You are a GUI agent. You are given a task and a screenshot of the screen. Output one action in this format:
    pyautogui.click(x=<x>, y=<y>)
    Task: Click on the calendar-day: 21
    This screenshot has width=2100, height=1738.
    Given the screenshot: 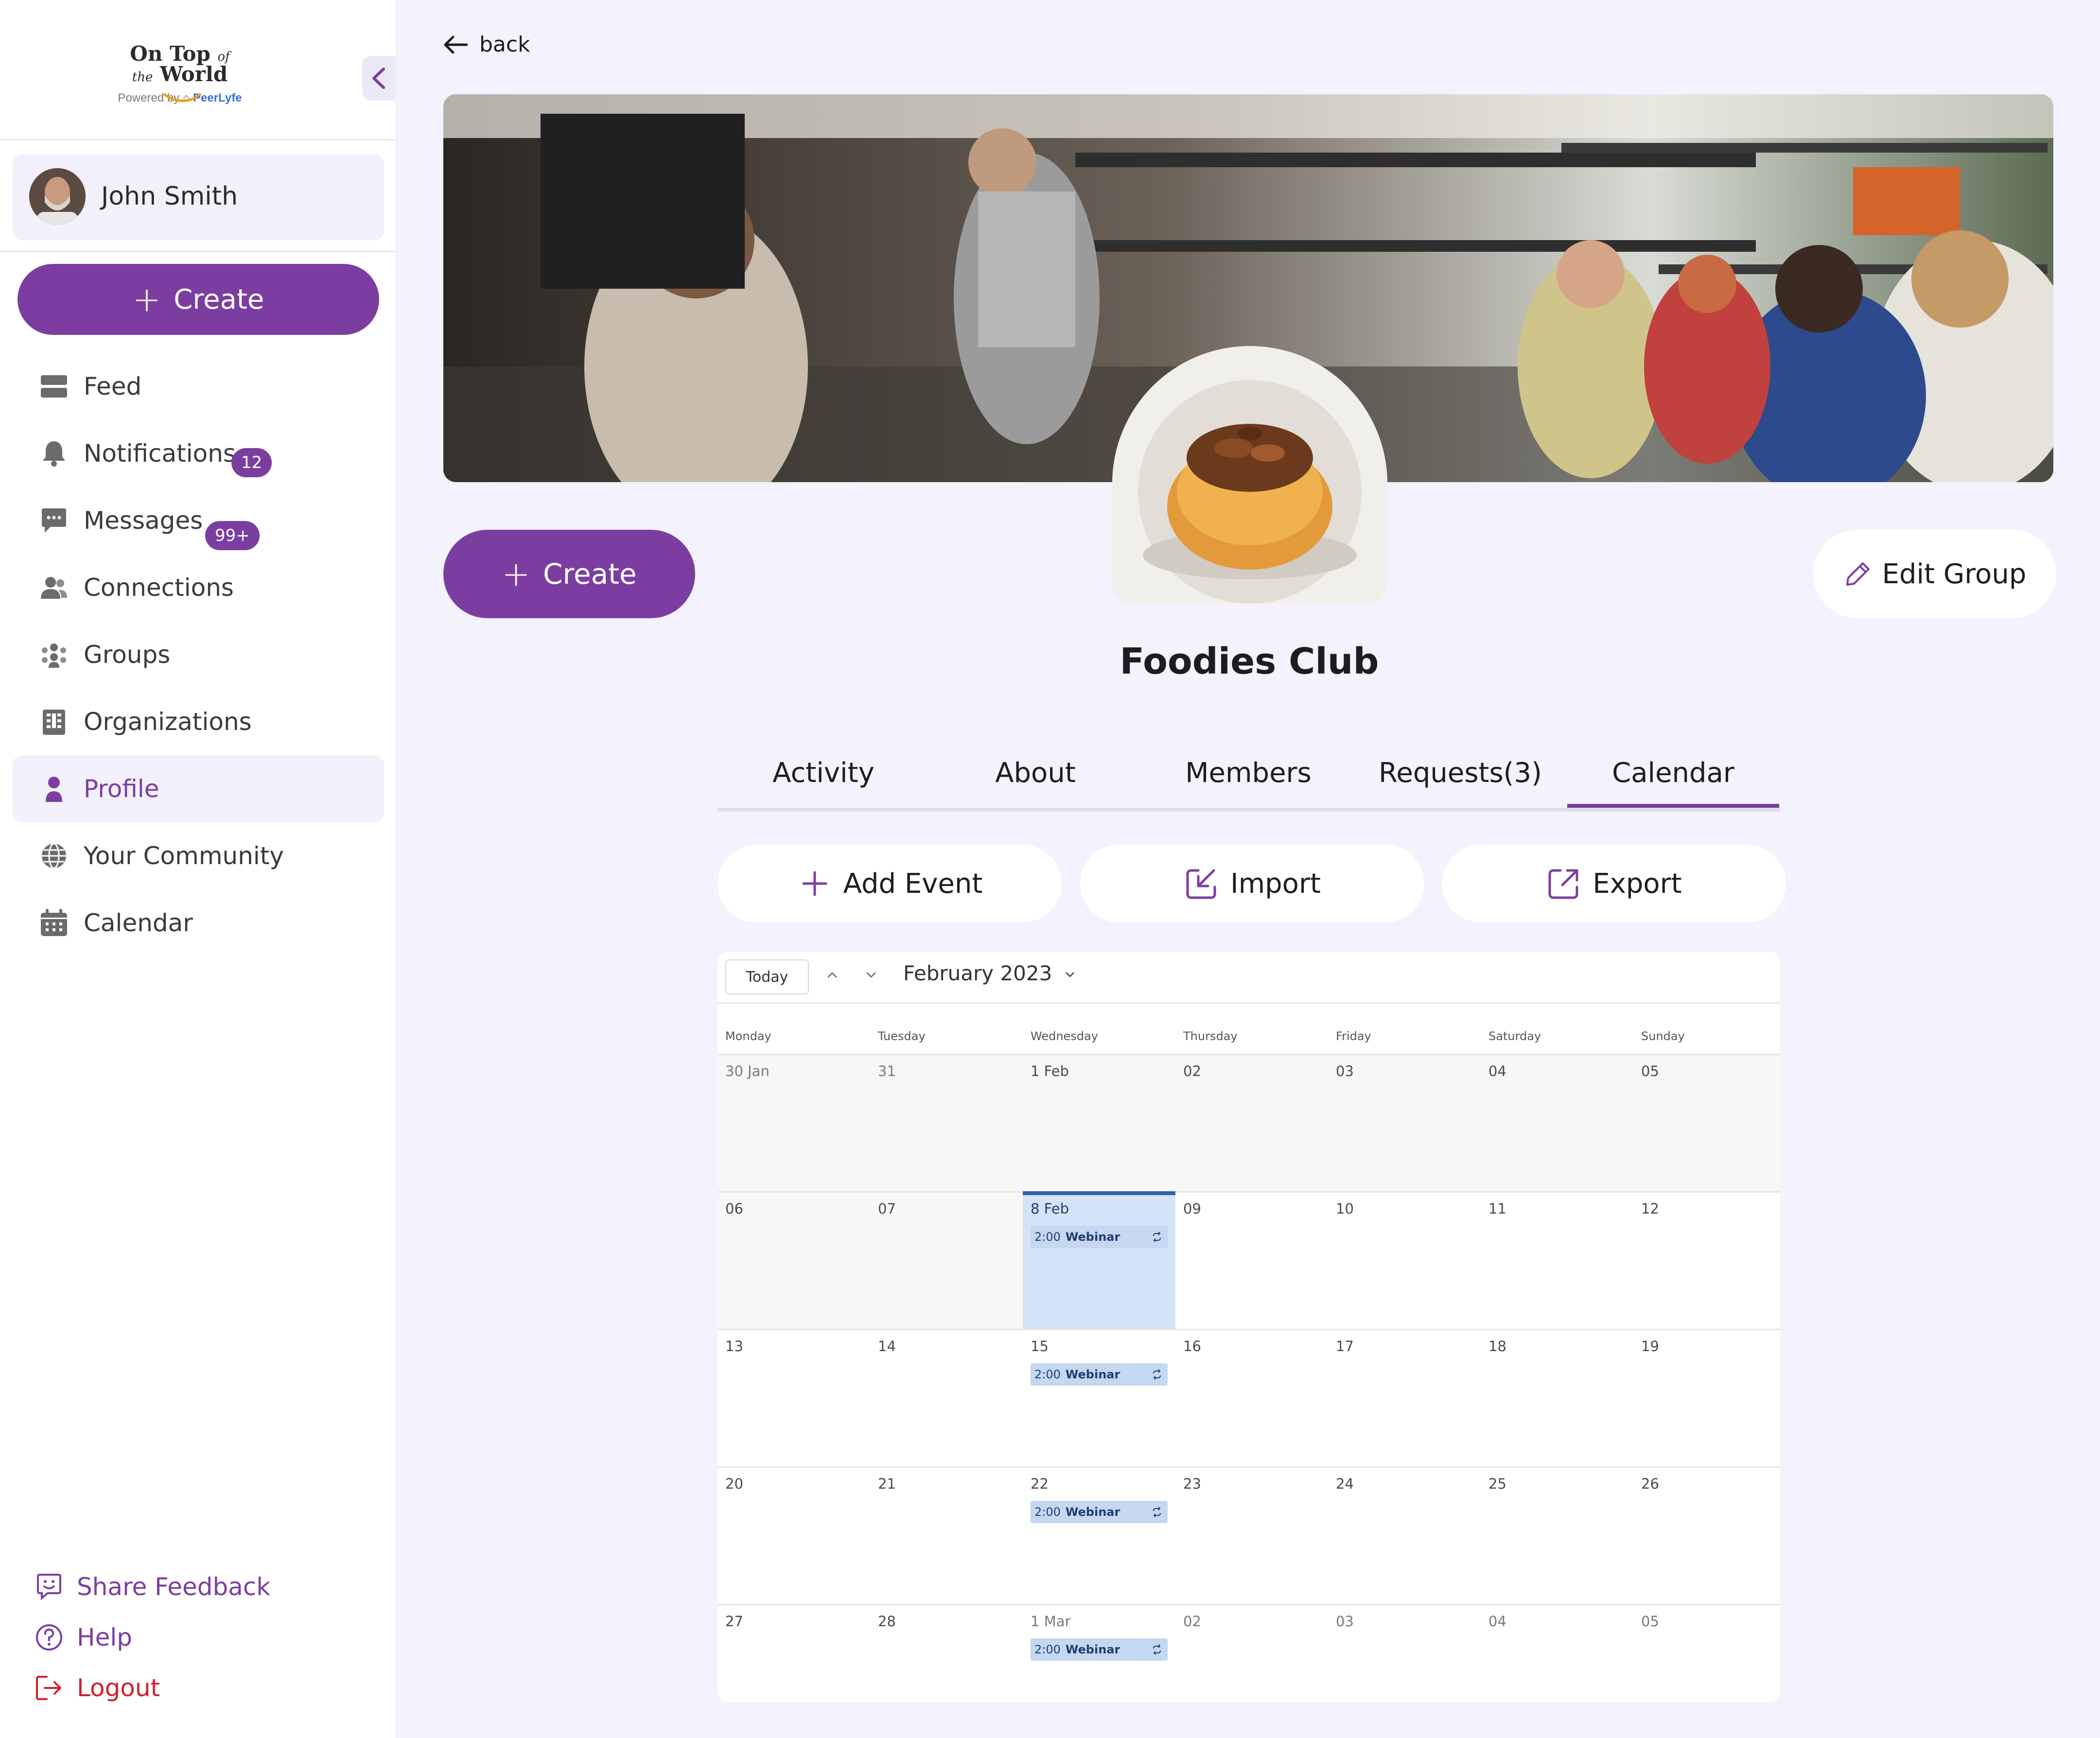 What is the action you would take?
    pyautogui.click(x=946, y=1536)
    